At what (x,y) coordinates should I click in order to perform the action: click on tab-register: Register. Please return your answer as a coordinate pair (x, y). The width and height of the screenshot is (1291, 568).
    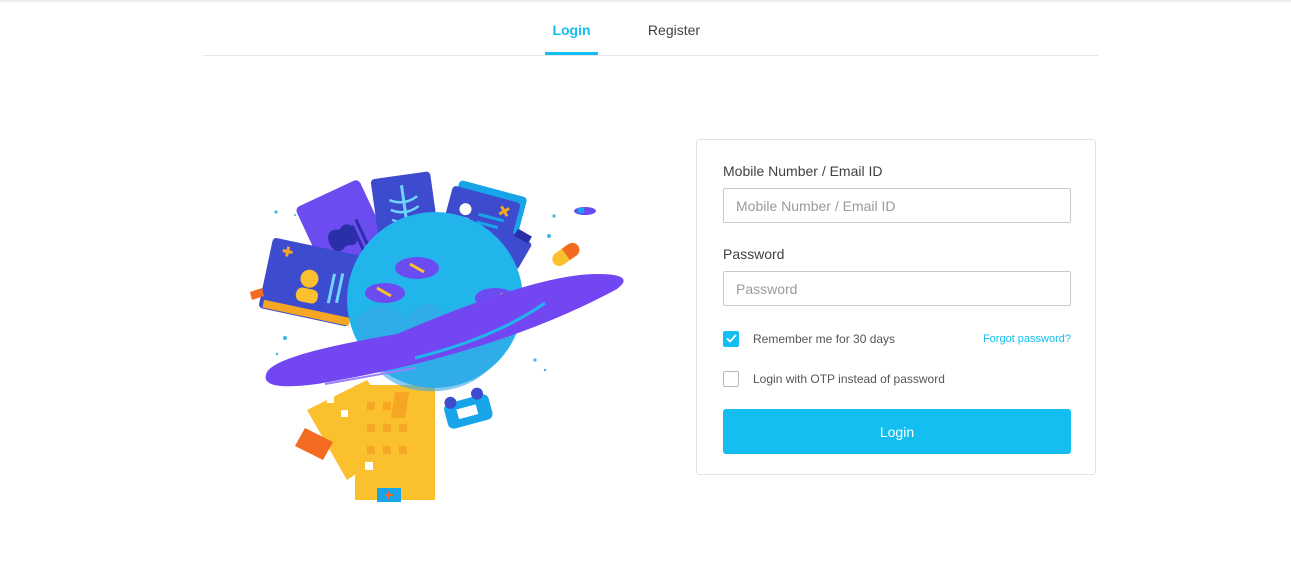
    Looking at the image, I should click on (674, 38).